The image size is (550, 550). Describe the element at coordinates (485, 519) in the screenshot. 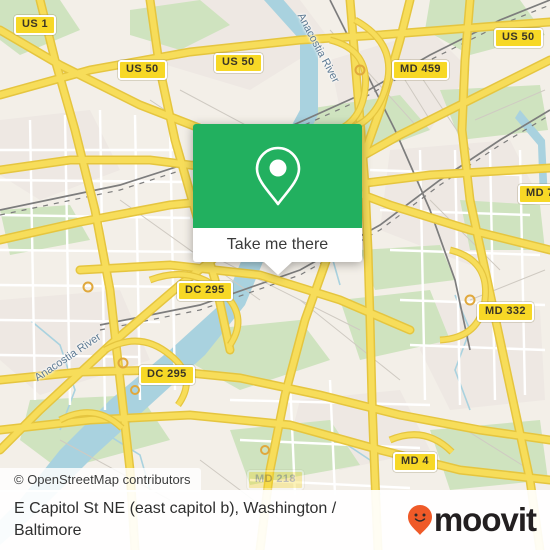

I see `moovit-wordmark: moovit` at that location.